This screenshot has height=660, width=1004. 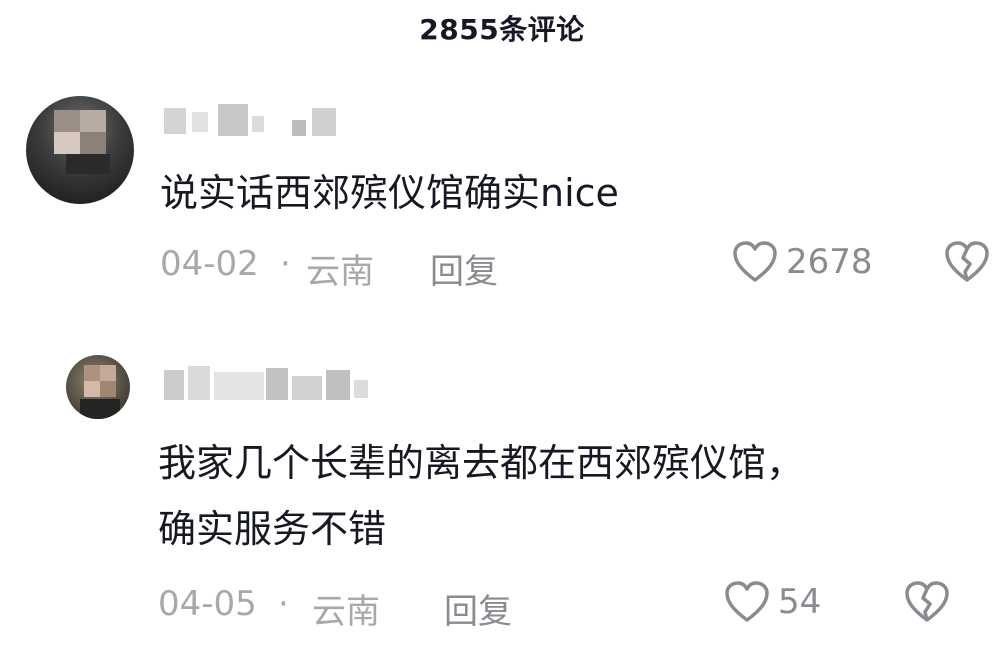 I want to click on comment-date: 04-02, so click(x=209, y=264).